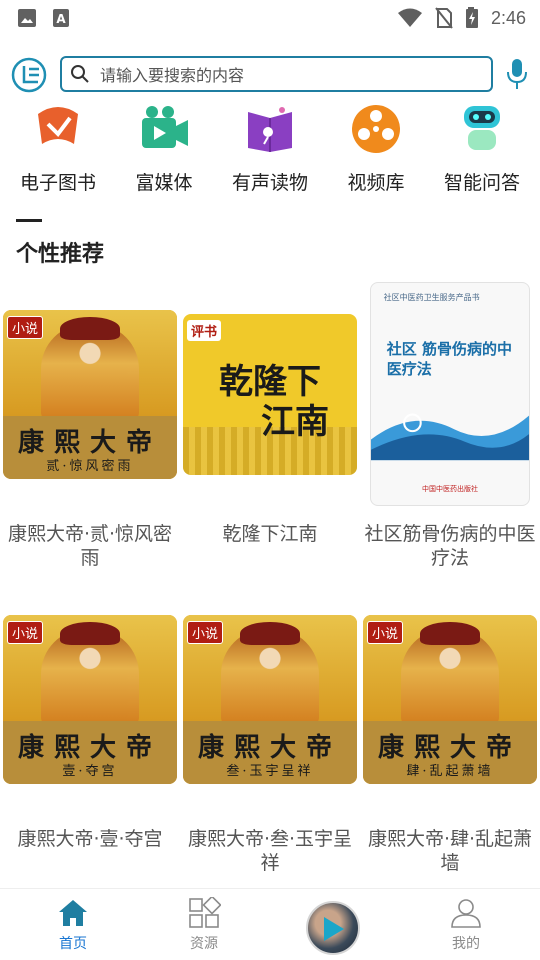 Image resolution: width=540 pixels, height=960 pixels. What do you see at coordinates (270, 382) in the screenshot?
I see `cover-title-line1: 乾隆下` at bounding box center [270, 382].